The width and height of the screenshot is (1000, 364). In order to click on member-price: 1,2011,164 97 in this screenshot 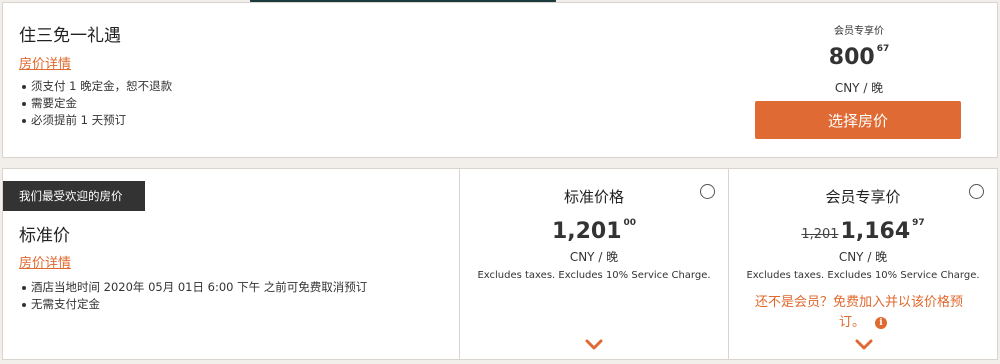, I will do `click(863, 231)`.